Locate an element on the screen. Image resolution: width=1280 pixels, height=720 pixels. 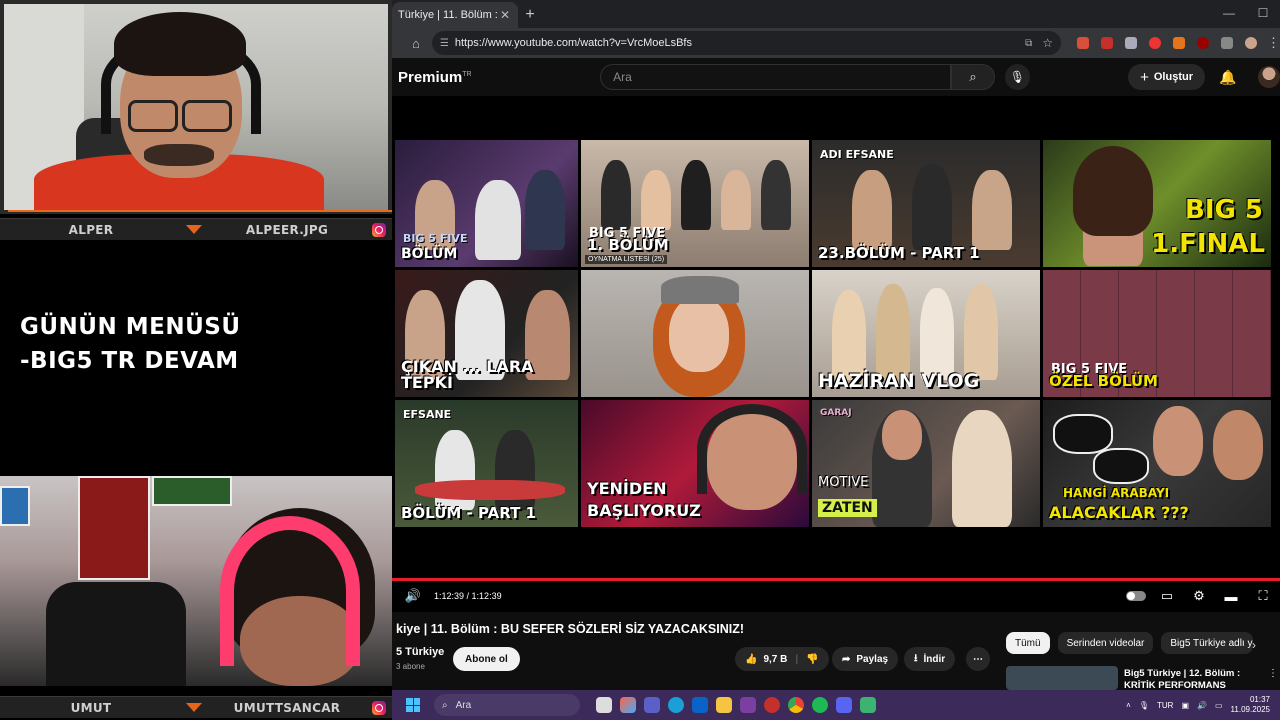
video-tile: YENİDEN BAŞLIYORUZ is located at coordinates (695, 463).